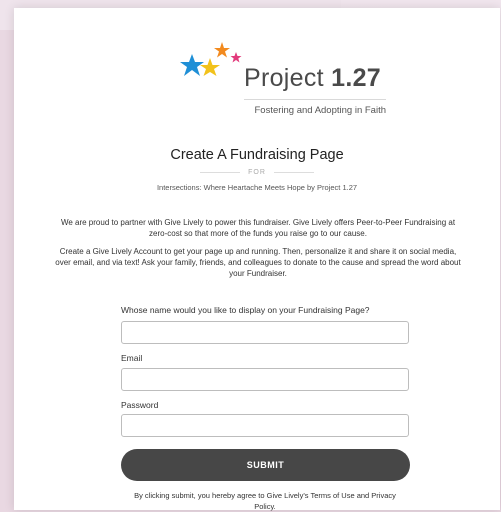 This screenshot has width=501, height=512. I want to click on logo-tagline: Fostering and Adopting in Faith, so click(320, 110).